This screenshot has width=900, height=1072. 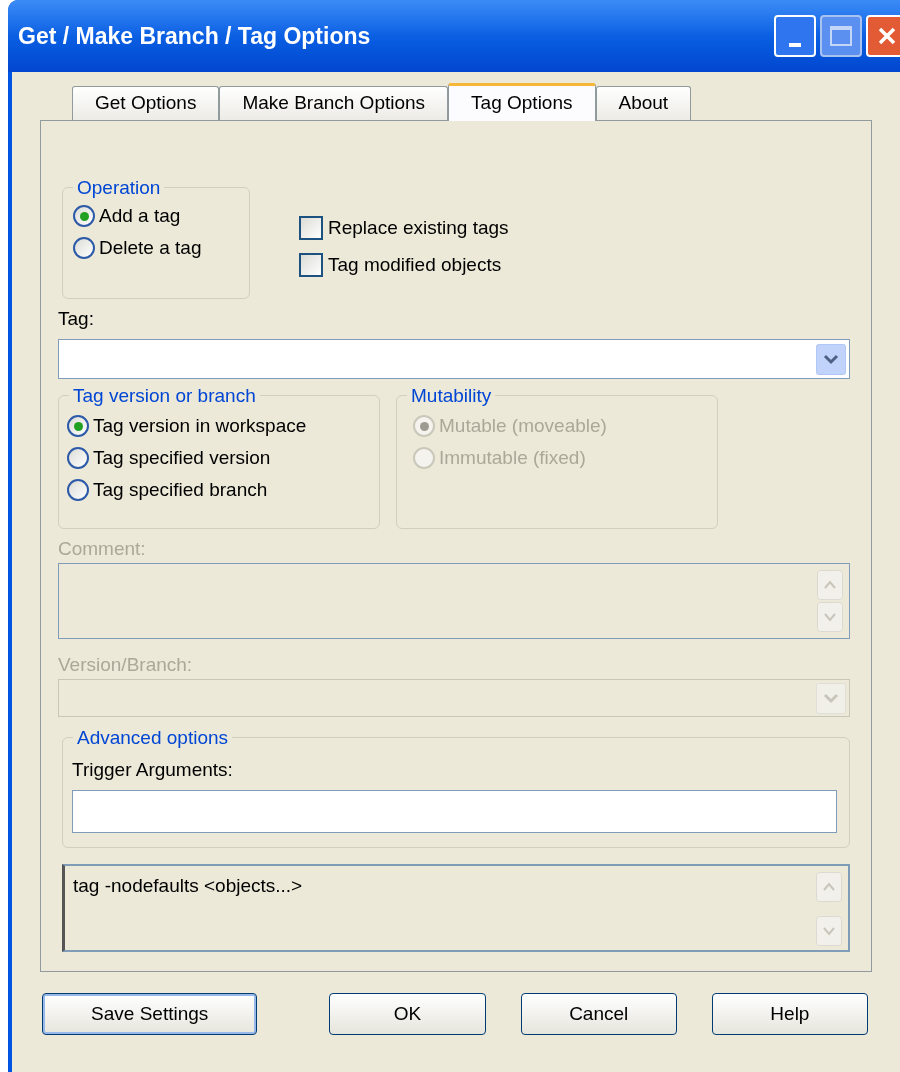 I want to click on field-label: Version/Branch:, so click(x=126, y=665).